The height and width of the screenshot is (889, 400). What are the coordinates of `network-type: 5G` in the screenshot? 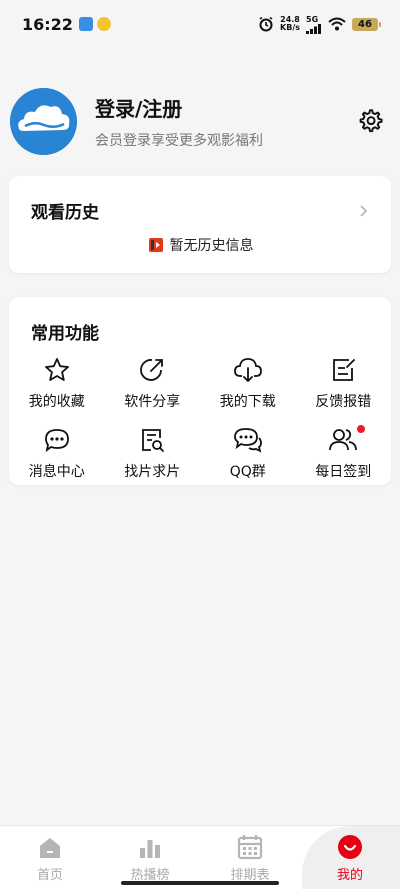 It's located at (312, 19).